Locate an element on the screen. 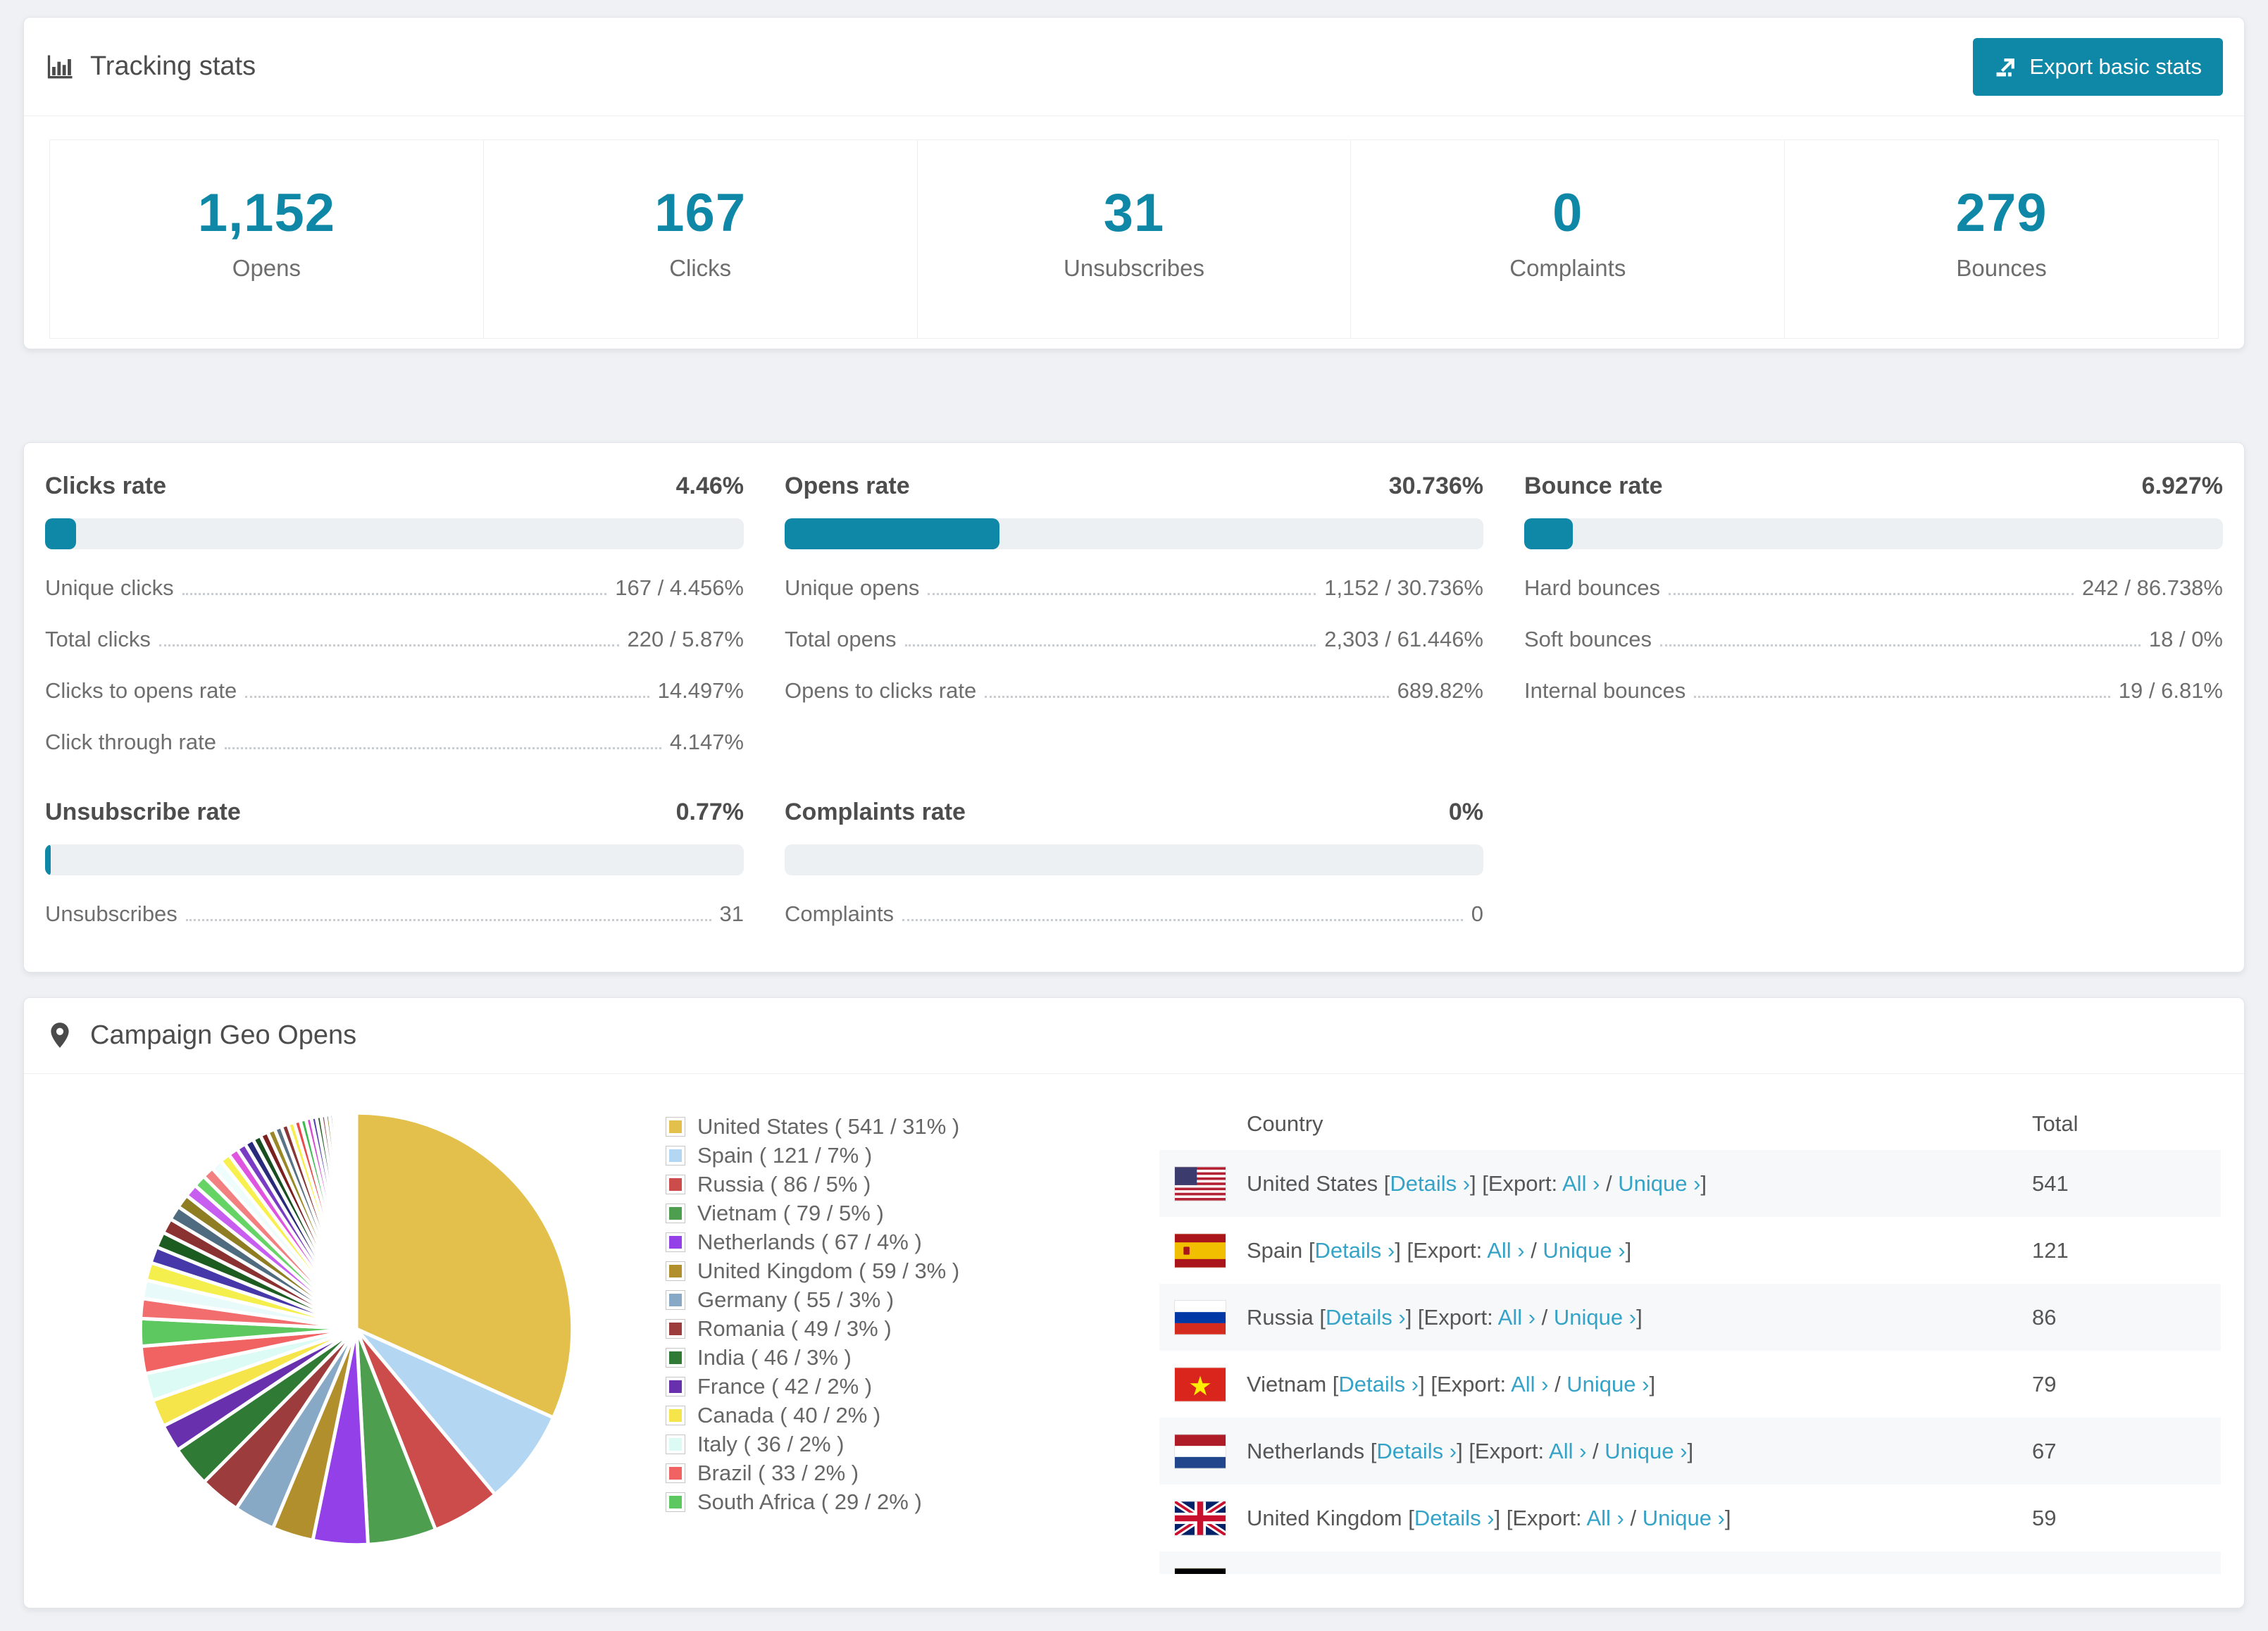 This screenshot has width=2268, height=1631. section-complaints-rate: Complaints rate 0% Complaints 0 is located at coordinates (1134, 863).